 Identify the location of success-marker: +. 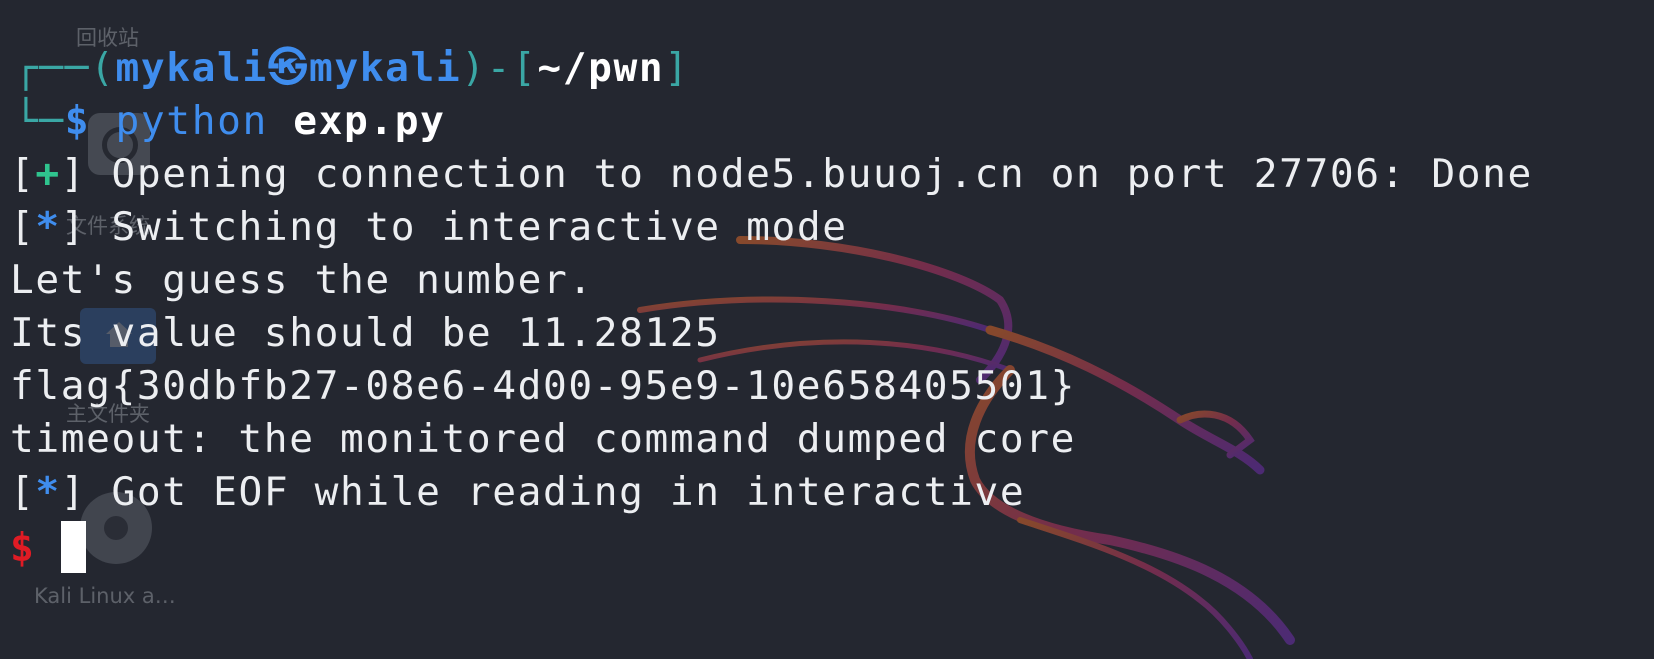
(48, 174).